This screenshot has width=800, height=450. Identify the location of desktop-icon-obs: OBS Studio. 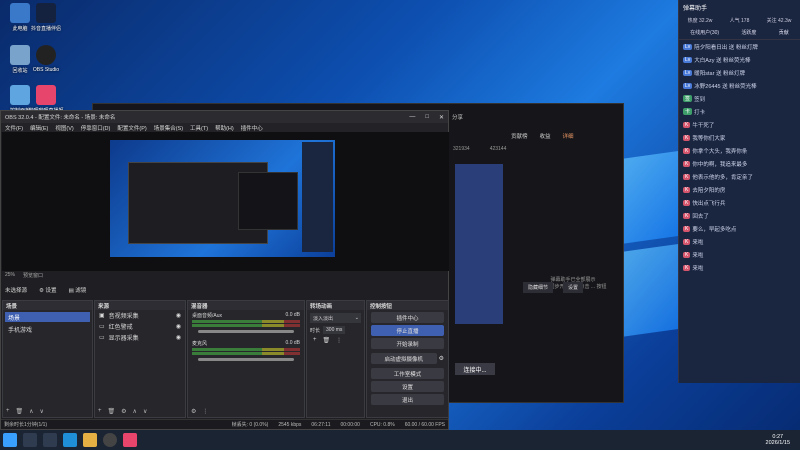
(46, 59).